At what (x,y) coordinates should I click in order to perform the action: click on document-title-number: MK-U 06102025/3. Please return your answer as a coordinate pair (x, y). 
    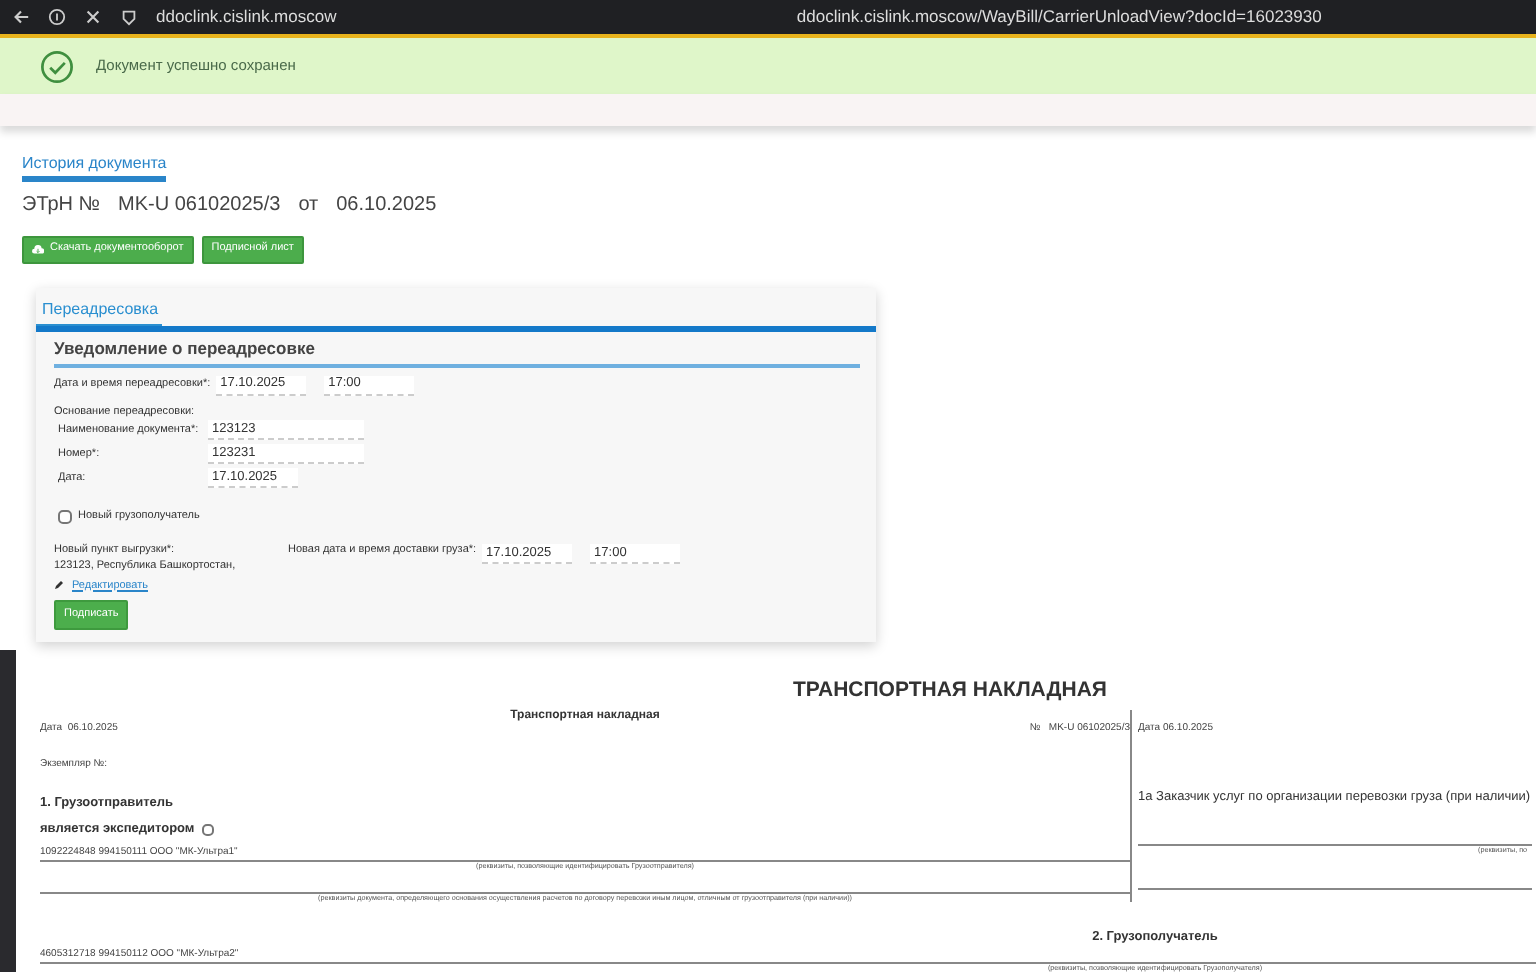
    Looking at the image, I should click on (199, 206).